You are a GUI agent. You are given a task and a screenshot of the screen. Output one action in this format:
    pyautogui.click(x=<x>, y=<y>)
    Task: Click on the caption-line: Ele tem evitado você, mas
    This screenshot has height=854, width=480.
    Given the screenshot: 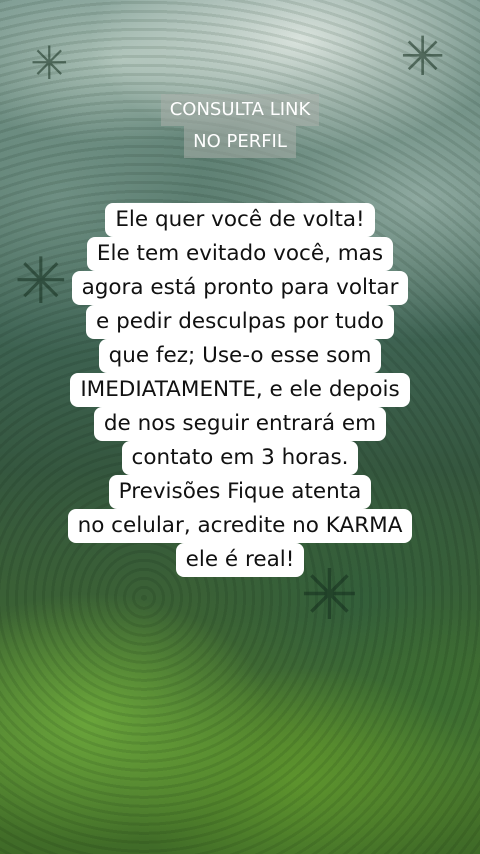 What is the action you would take?
    pyautogui.click(x=240, y=254)
    